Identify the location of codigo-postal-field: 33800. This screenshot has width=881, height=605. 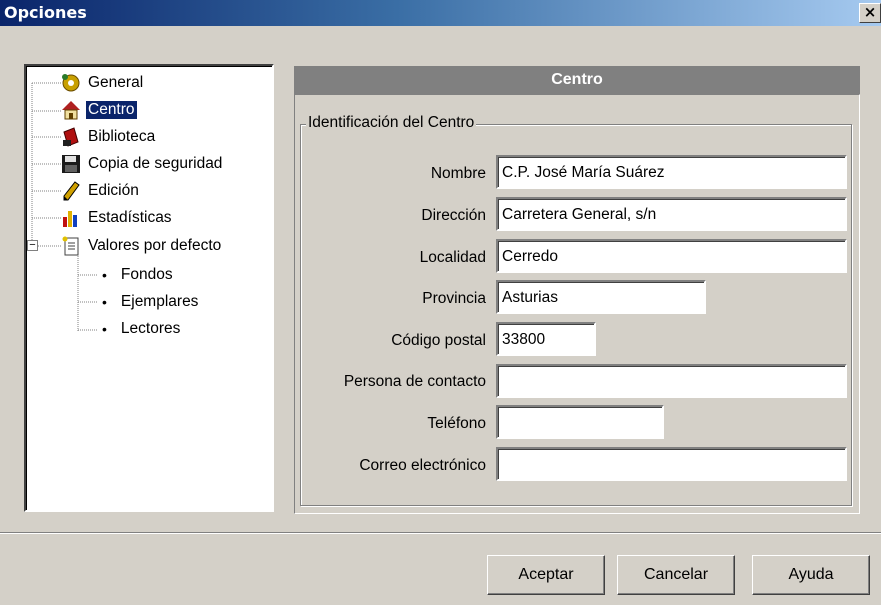
(546, 339).